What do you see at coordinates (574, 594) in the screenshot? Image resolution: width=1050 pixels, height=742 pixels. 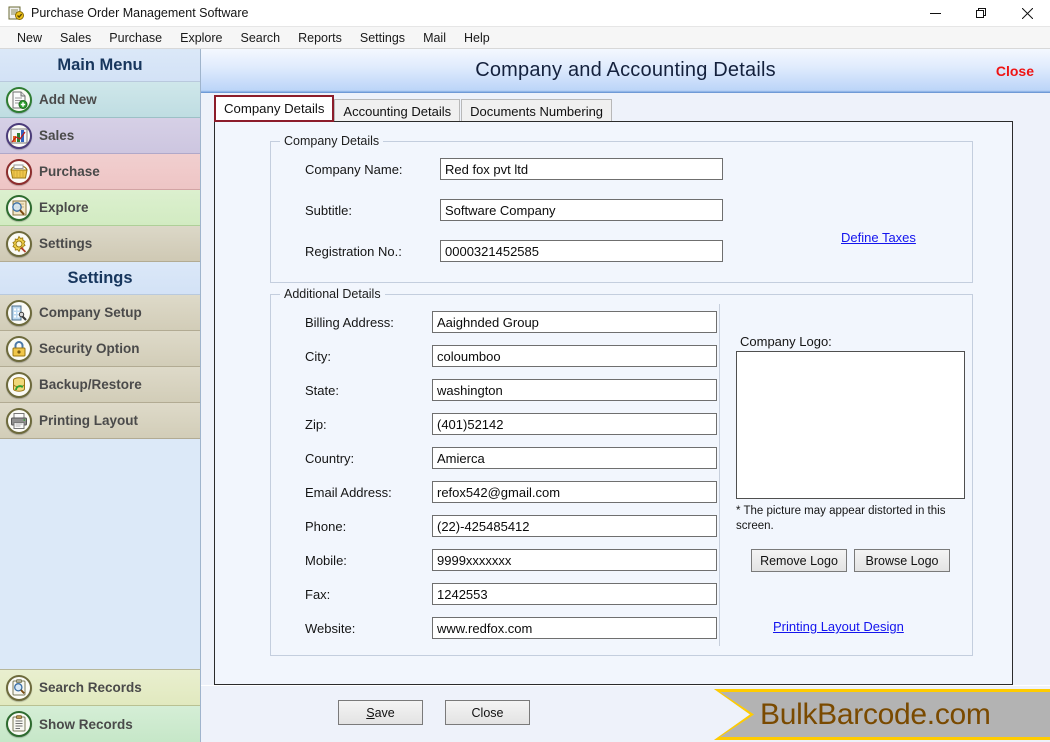 I see `fax-input: 1242553` at bounding box center [574, 594].